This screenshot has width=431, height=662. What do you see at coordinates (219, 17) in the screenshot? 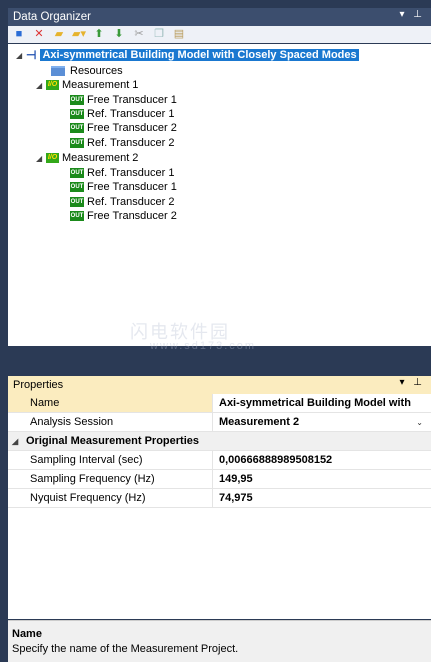
I see `data-organizer-titlebar: Data Organizer ▾ ⊥` at bounding box center [219, 17].